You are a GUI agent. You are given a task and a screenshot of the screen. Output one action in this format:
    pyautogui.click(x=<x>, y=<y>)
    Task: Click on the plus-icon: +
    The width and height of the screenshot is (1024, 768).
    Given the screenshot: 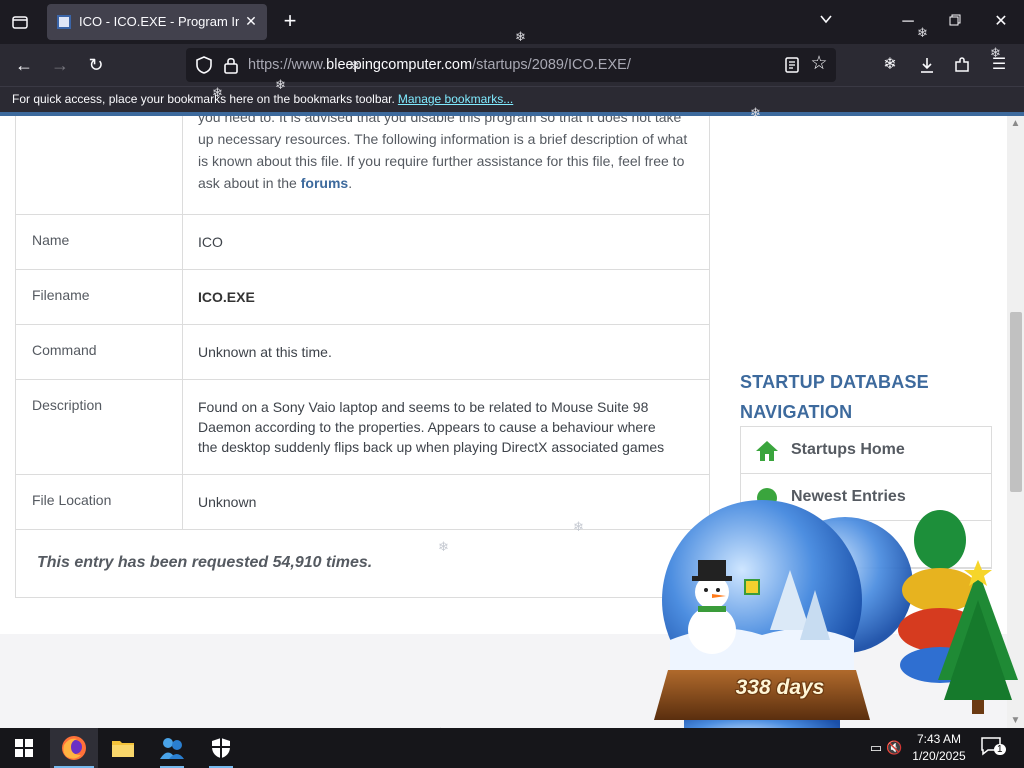 What is the action you would take?
    pyautogui.click(x=290, y=20)
    